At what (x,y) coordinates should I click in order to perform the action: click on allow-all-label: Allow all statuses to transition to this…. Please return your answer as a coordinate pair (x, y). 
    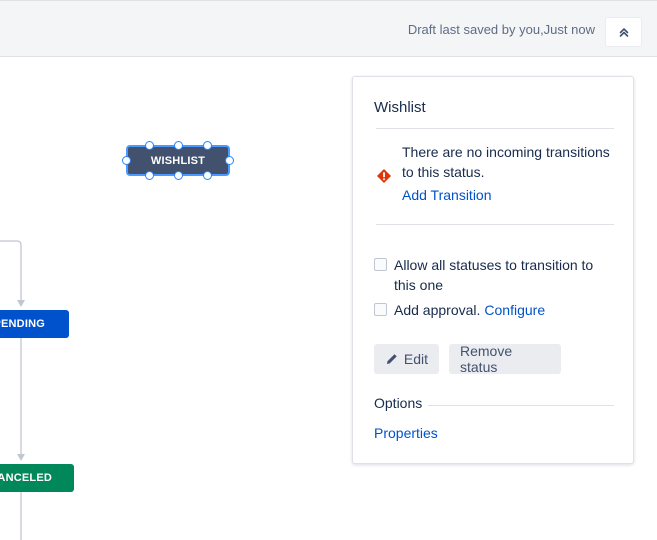
    Looking at the image, I should click on (494, 275).